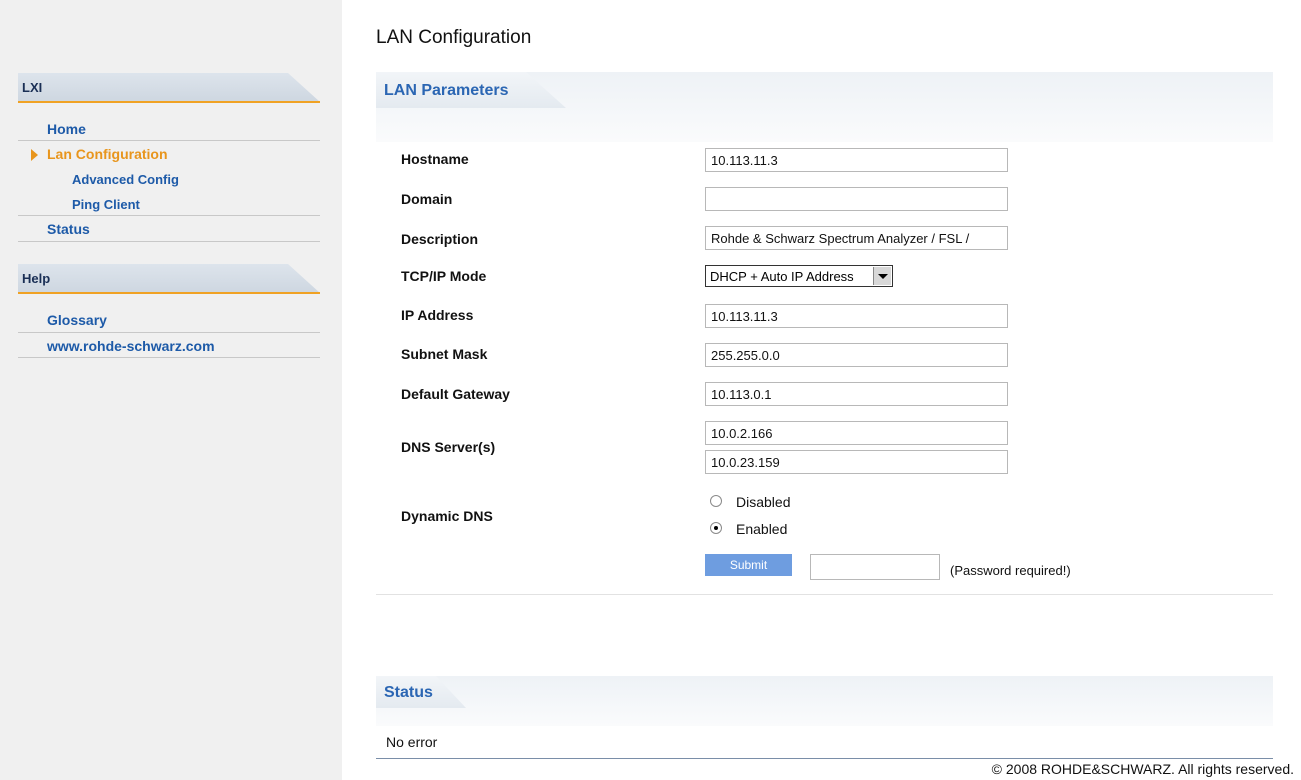 This screenshot has width=1301, height=780. What do you see at coordinates (824, 758) in the screenshot?
I see `status-divider` at bounding box center [824, 758].